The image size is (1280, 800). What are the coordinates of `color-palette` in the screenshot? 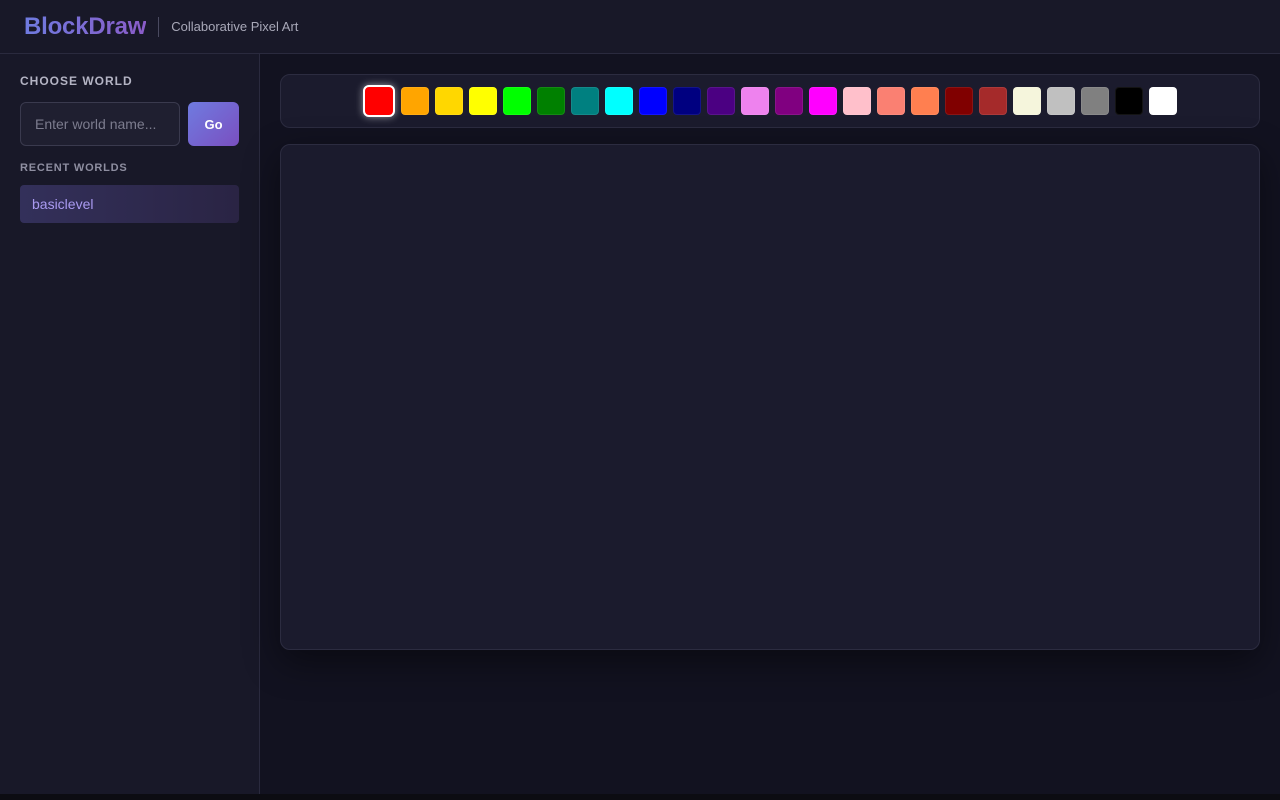 It's located at (770, 101).